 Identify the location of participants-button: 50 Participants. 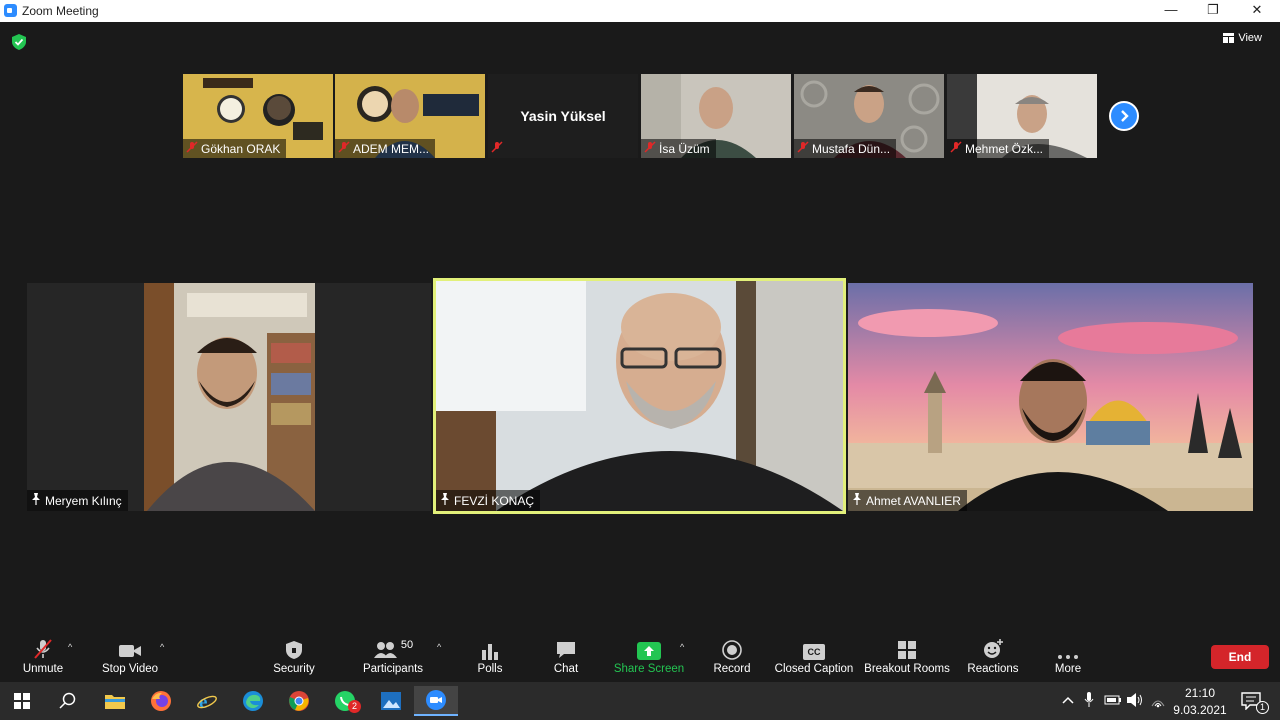
(393, 658).